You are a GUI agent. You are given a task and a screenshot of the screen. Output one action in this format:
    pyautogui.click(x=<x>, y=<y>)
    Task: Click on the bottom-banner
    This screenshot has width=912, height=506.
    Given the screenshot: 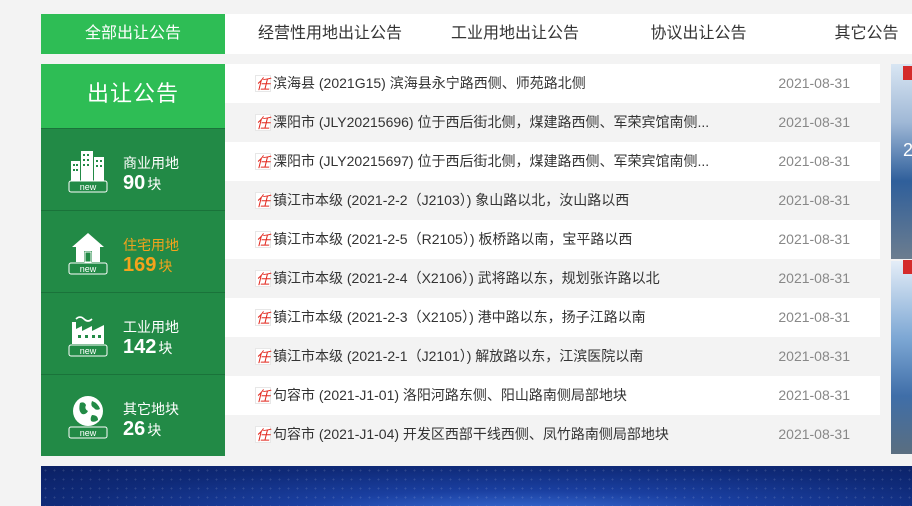 What is the action you would take?
    pyautogui.click(x=476, y=486)
    